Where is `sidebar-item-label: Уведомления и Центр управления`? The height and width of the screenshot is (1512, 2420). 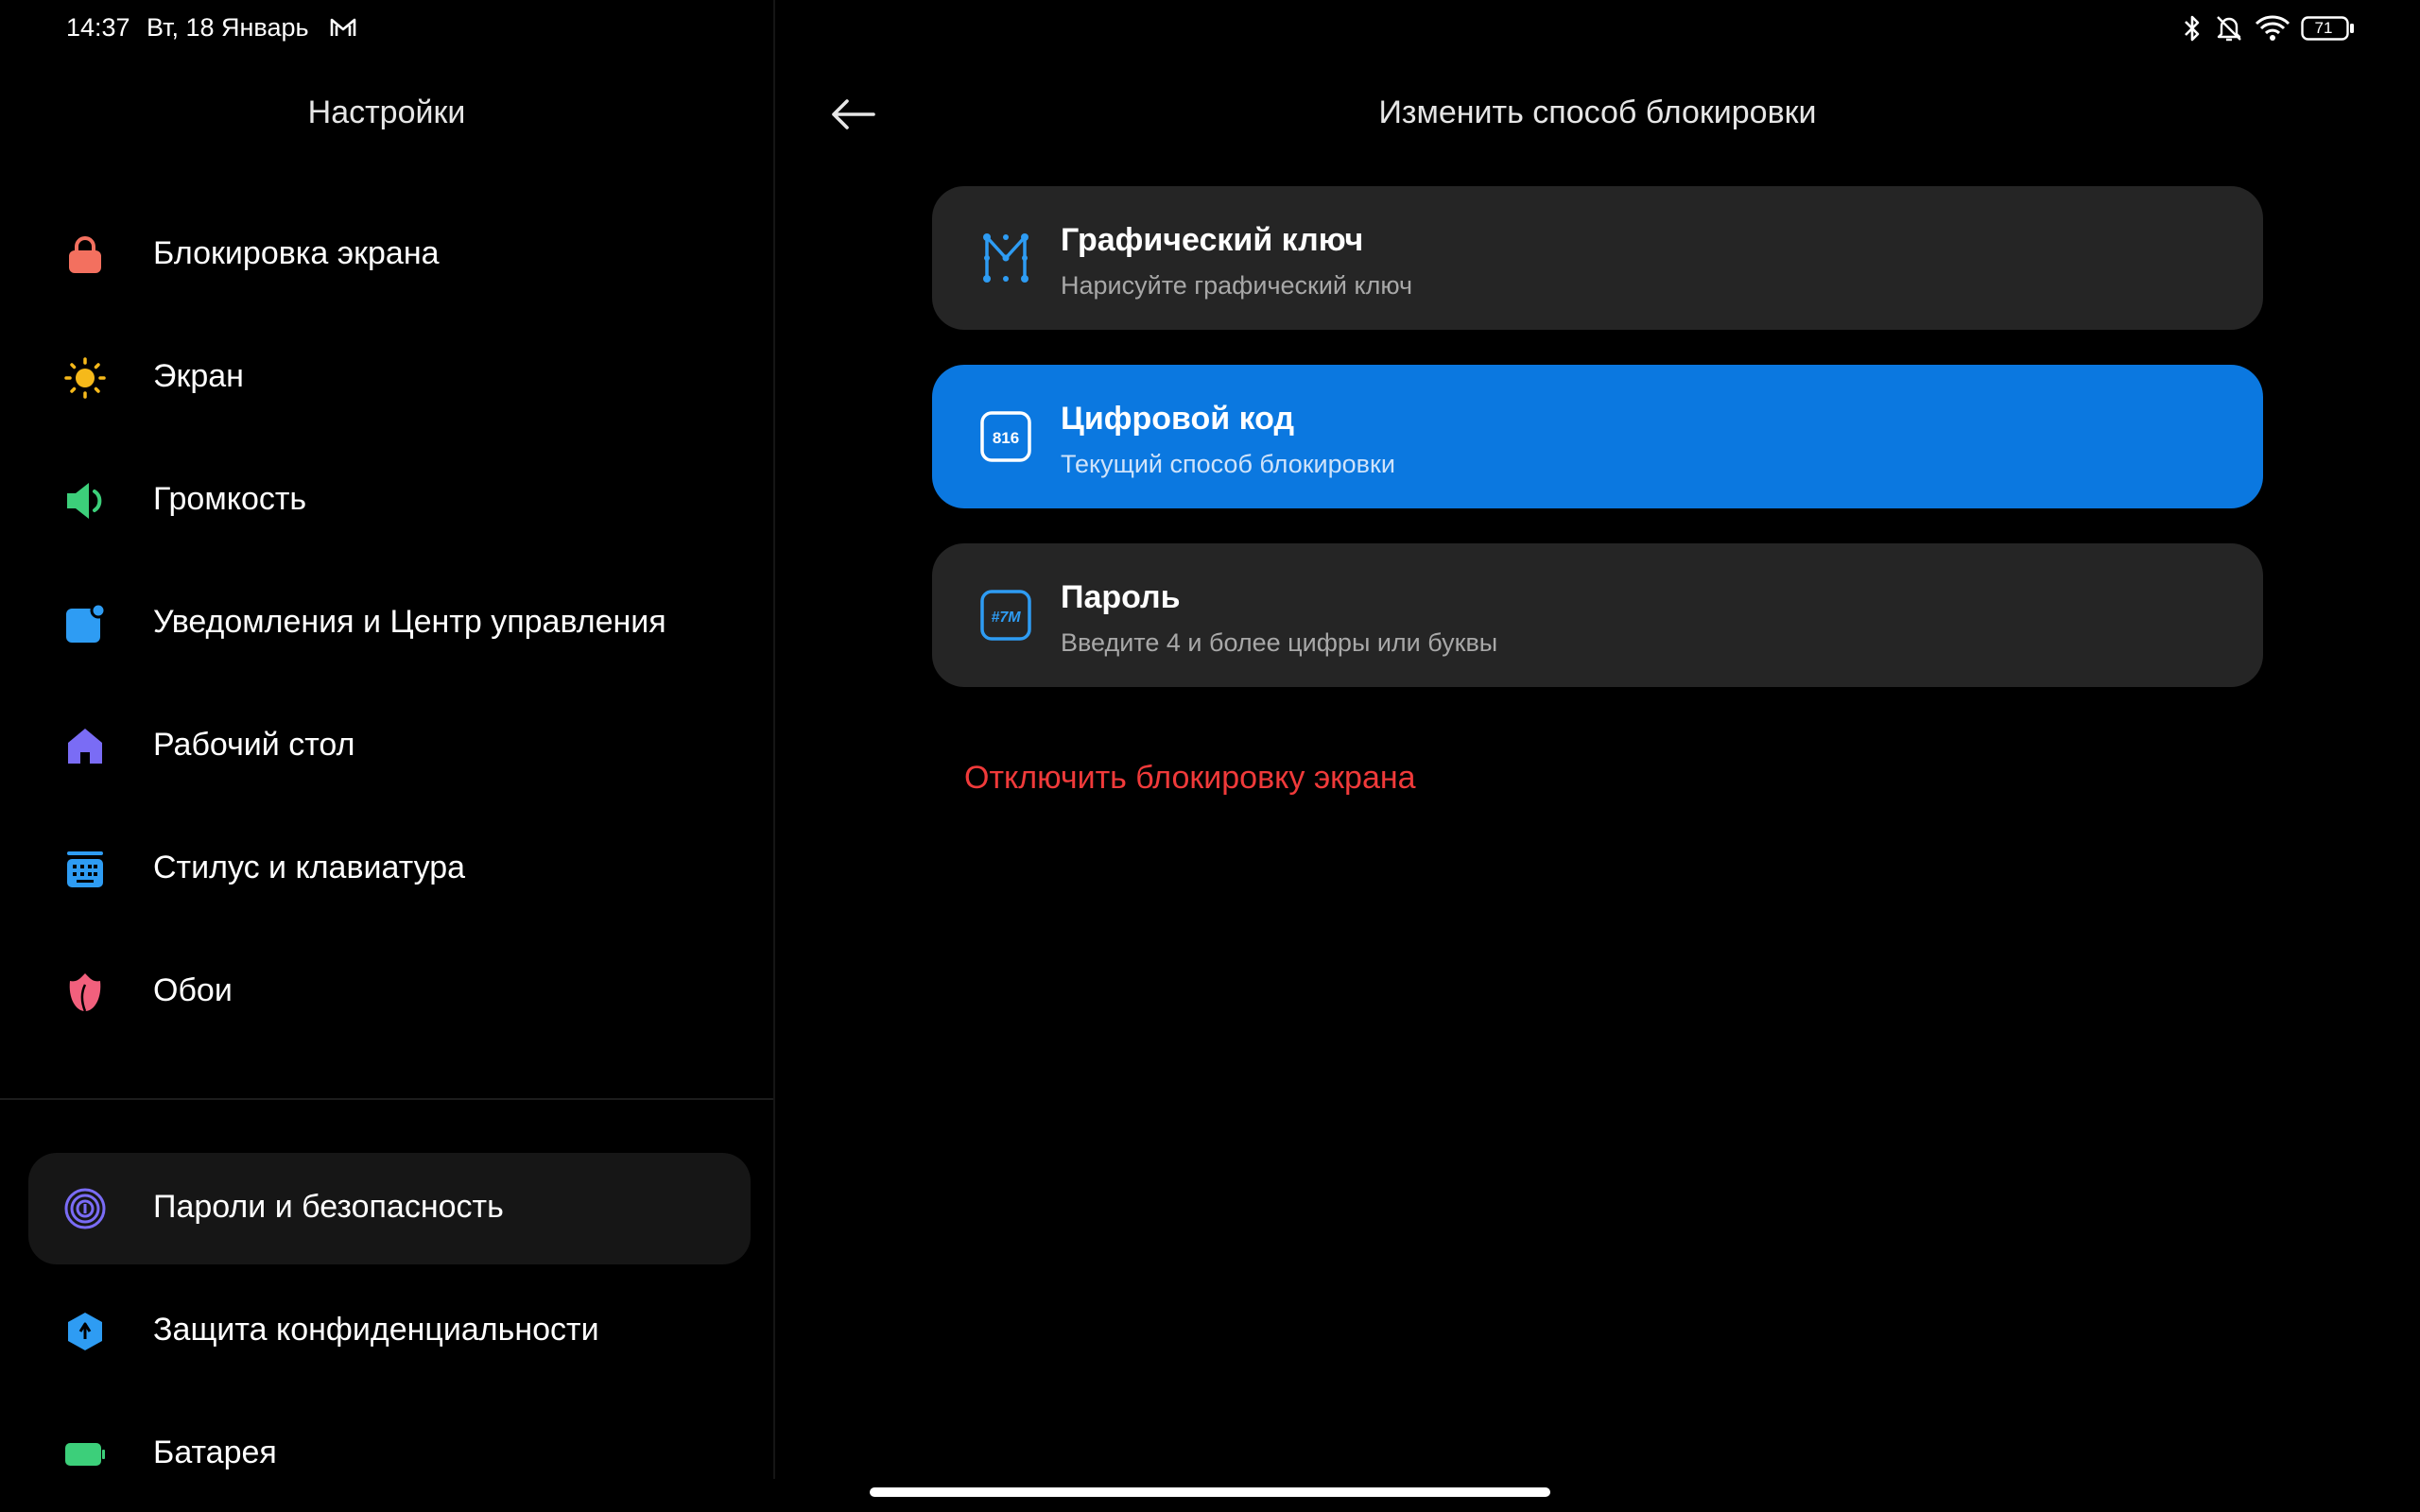
sidebar-item-label: Уведомления и Центр управления is located at coordinates (409, 622).